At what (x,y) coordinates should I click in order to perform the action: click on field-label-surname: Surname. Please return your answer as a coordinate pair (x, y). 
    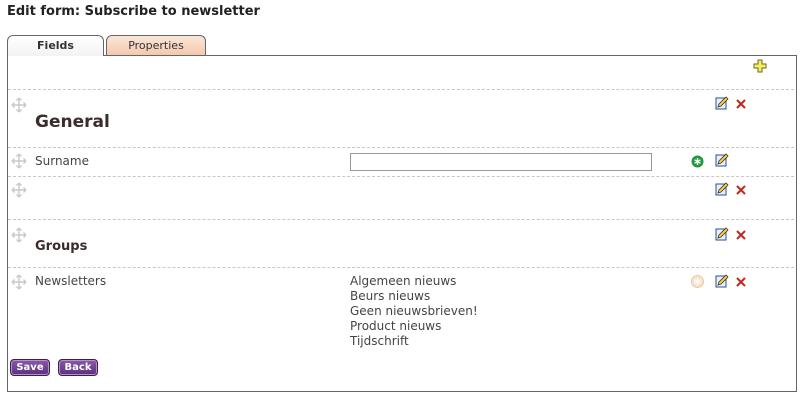
    Looking at the image, I should click on (62, 161).